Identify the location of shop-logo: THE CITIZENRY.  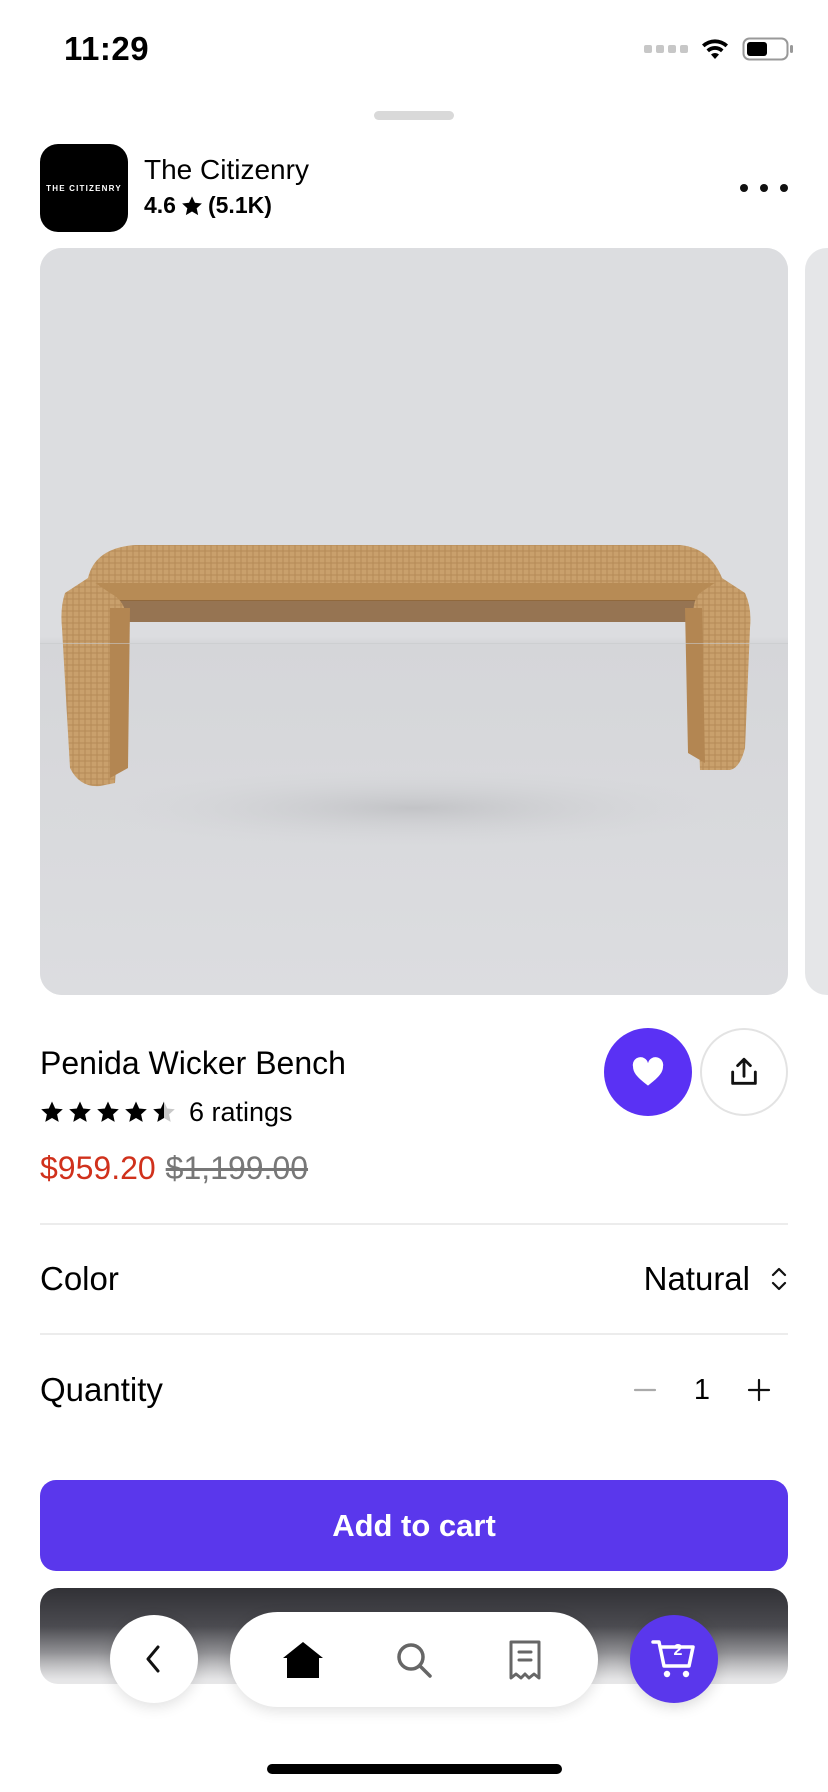
(84, 188).